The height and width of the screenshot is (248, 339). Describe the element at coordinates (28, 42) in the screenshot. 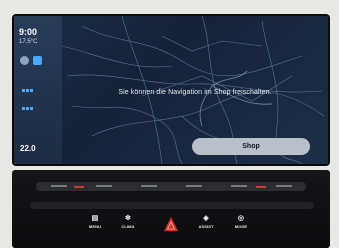

I see `outside-temperature: 17.5°C` at that location.